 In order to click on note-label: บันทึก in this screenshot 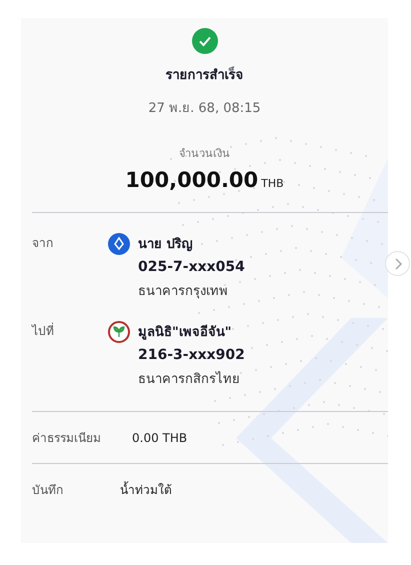, I will do `click(48, 490)`.